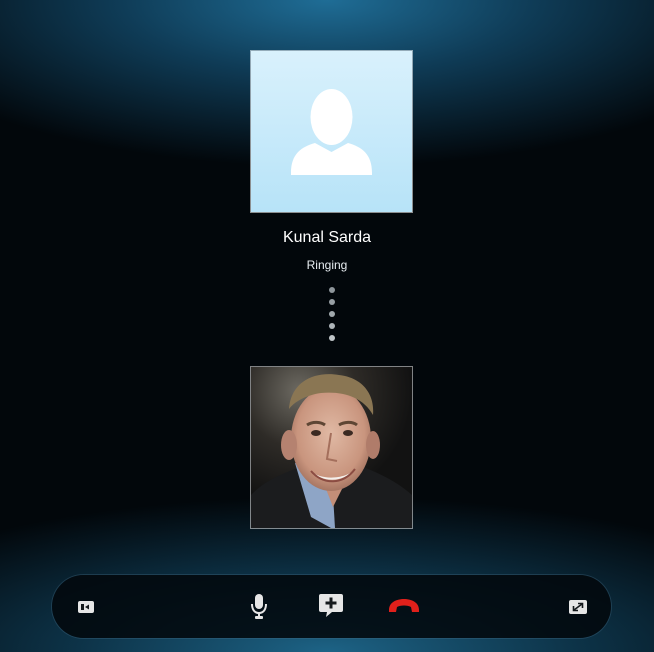 This screenshot has width=654, height=652. I want to click on mute-button, so click(259, 607).